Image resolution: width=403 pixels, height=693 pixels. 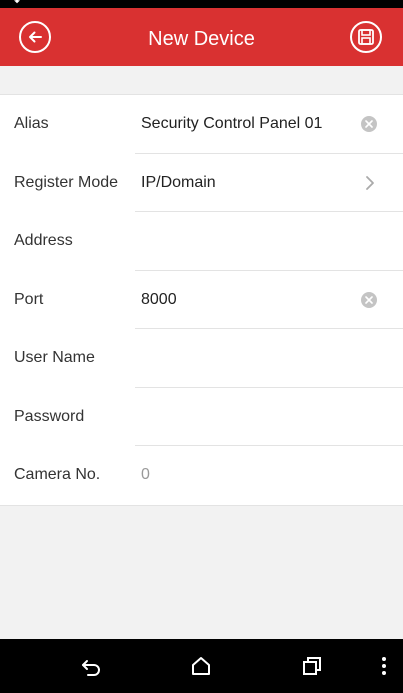 What do you see at coordinates (17, 3) in the screenshot?
I see `status-left-icons: ⬇` at bounding box center [17, 3].